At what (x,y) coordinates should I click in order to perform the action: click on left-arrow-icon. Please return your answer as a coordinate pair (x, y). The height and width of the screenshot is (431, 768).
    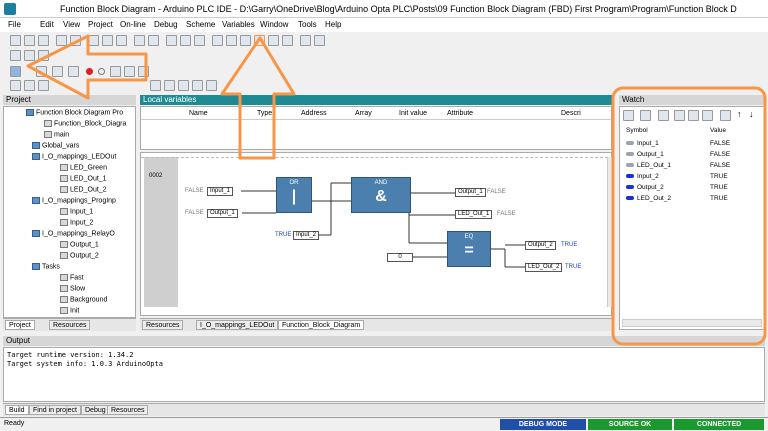
    Looking at the image, I should click on (87, 67).